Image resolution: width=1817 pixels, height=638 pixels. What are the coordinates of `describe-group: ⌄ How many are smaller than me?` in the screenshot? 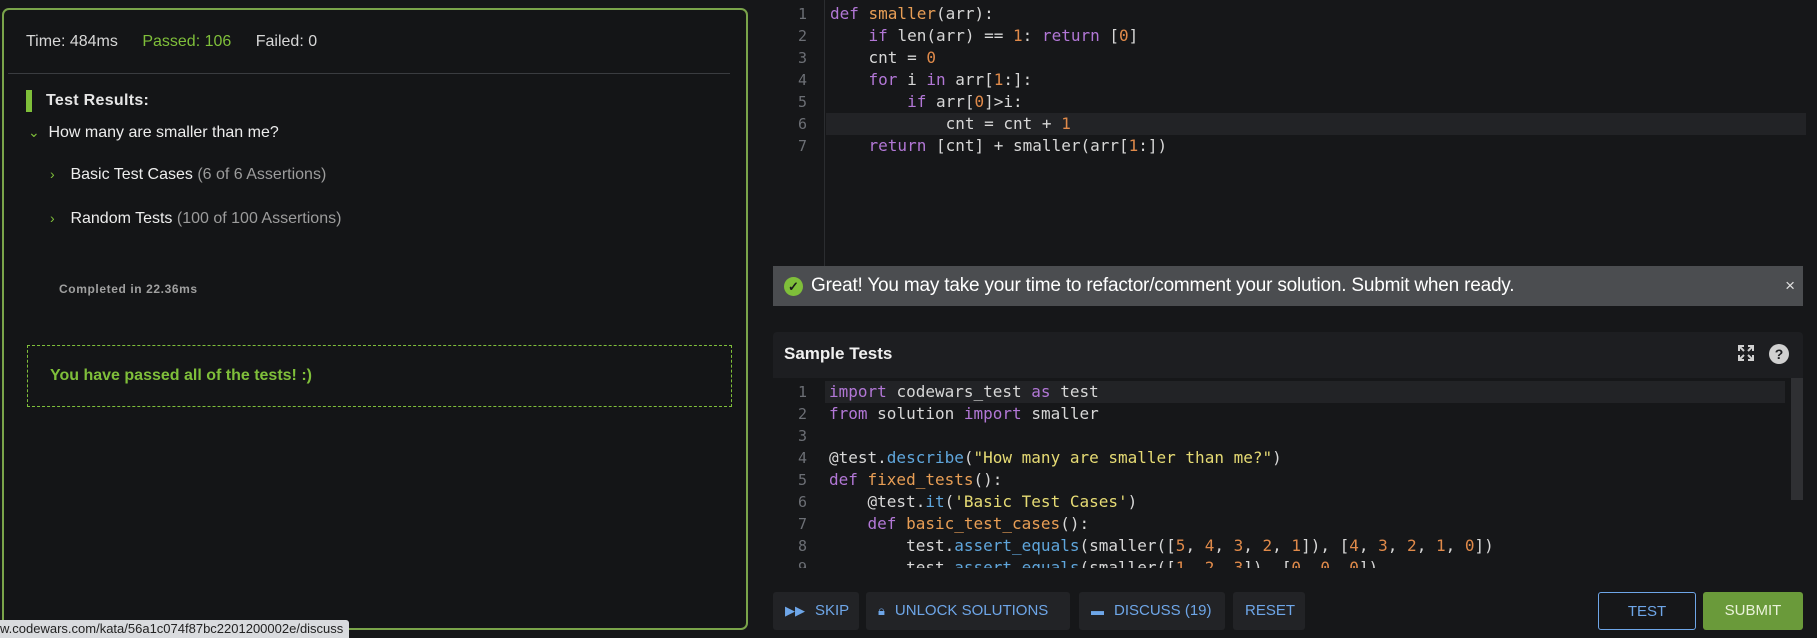 It's located at (153, 133).